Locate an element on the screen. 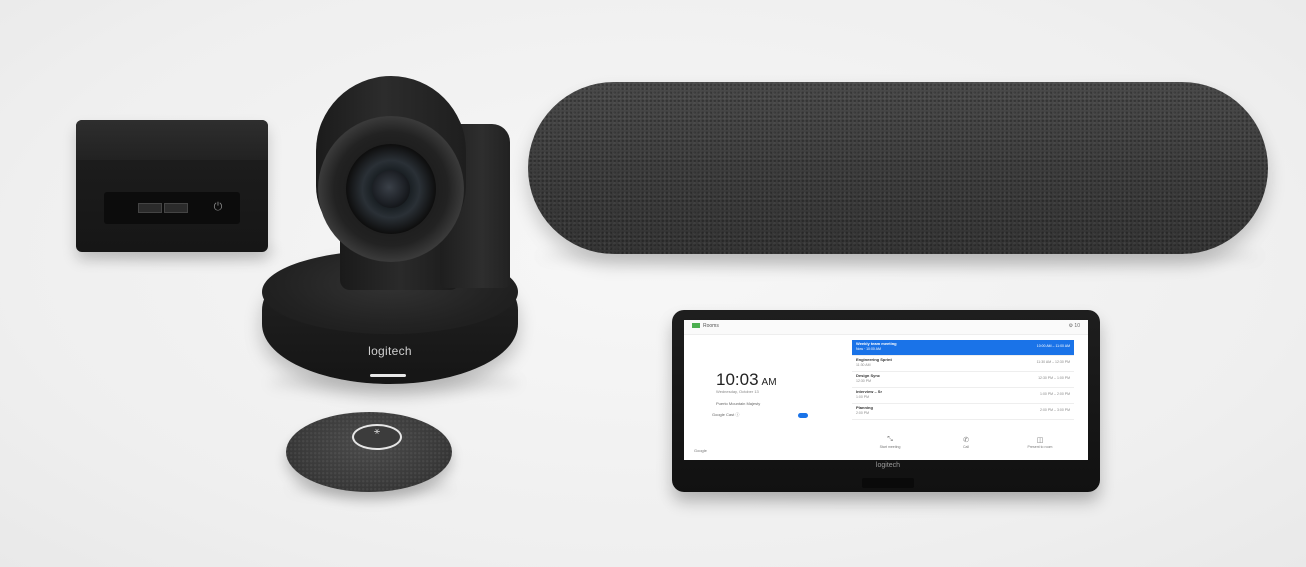 This screenshot has width=1306, height=567. present-icon: ◫ is located at coordinates (1040, 440).